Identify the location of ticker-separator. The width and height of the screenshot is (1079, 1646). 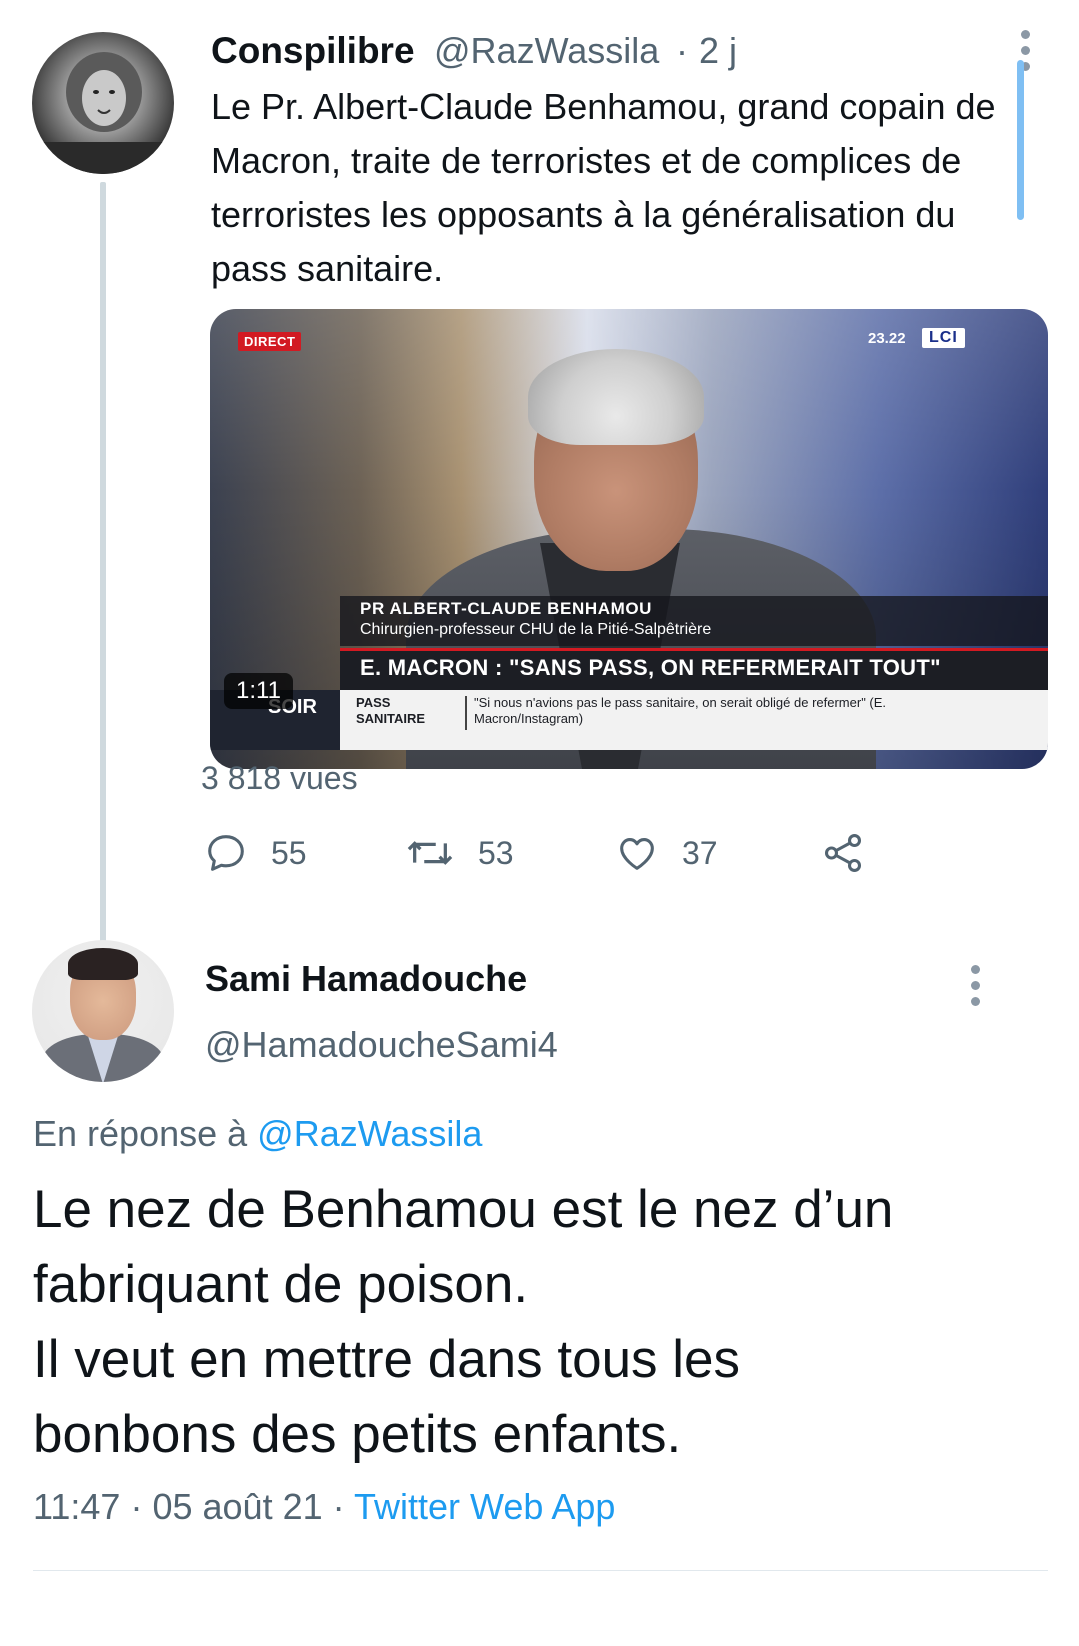
(466, 713).